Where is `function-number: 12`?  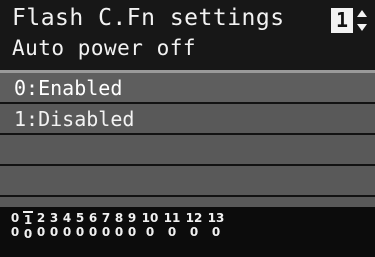 function-number: 12 is located at coordinates (194, 218).